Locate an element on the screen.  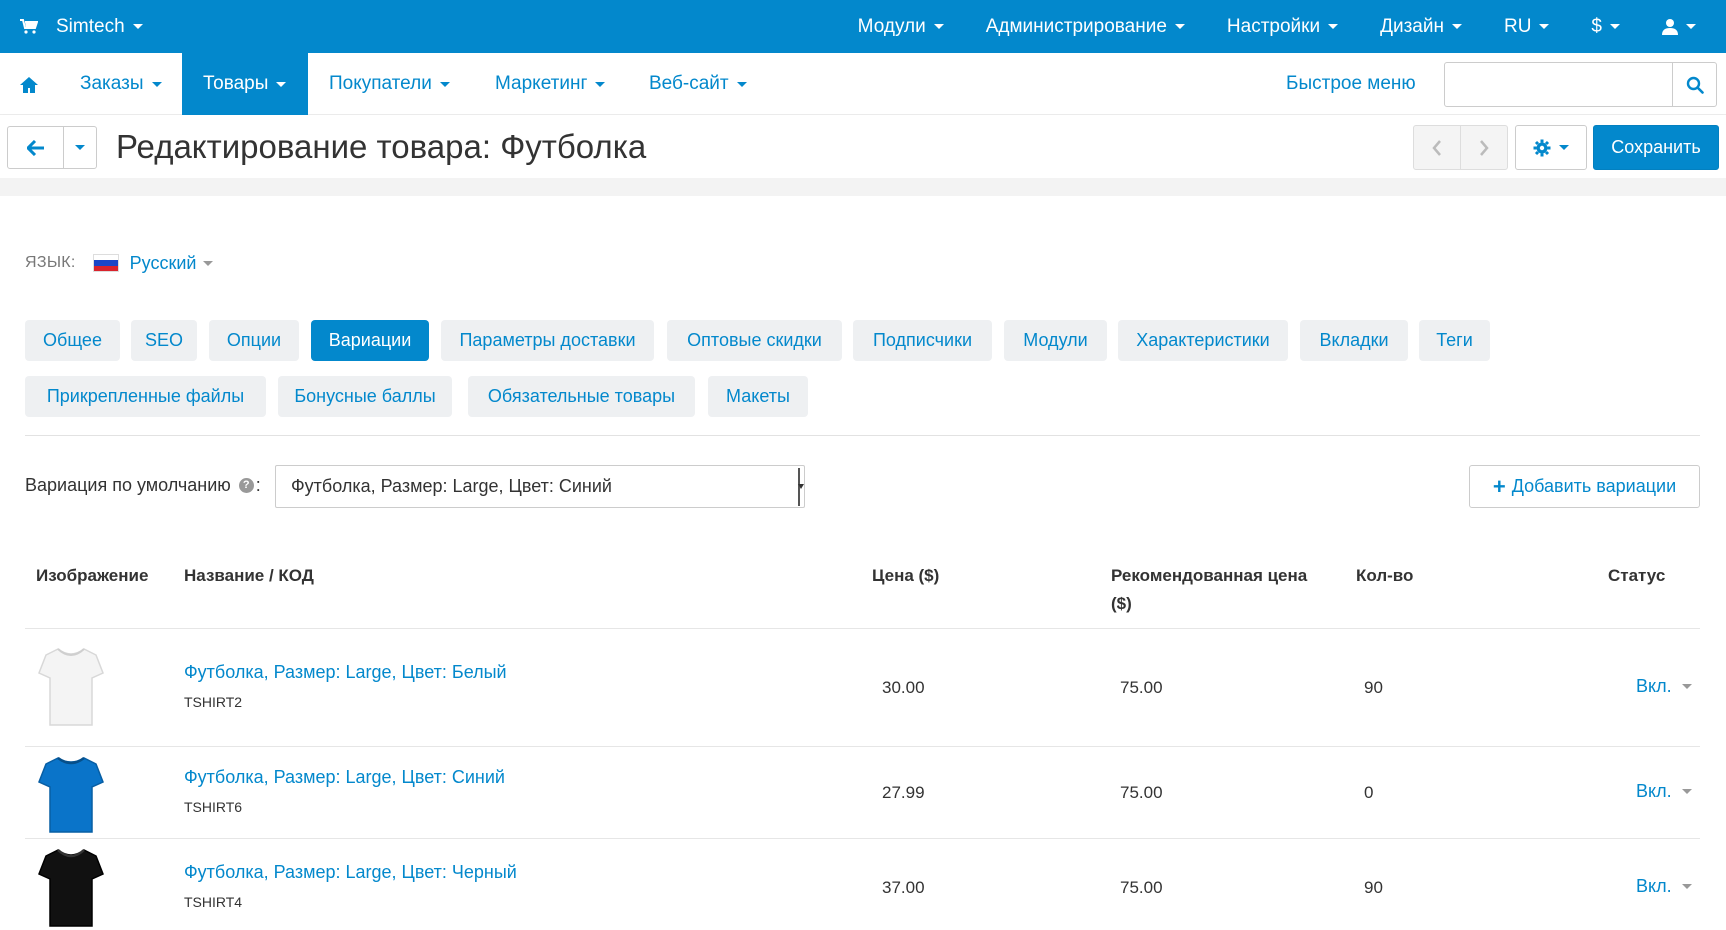
table-header-border is located at coordinates (862, 628).